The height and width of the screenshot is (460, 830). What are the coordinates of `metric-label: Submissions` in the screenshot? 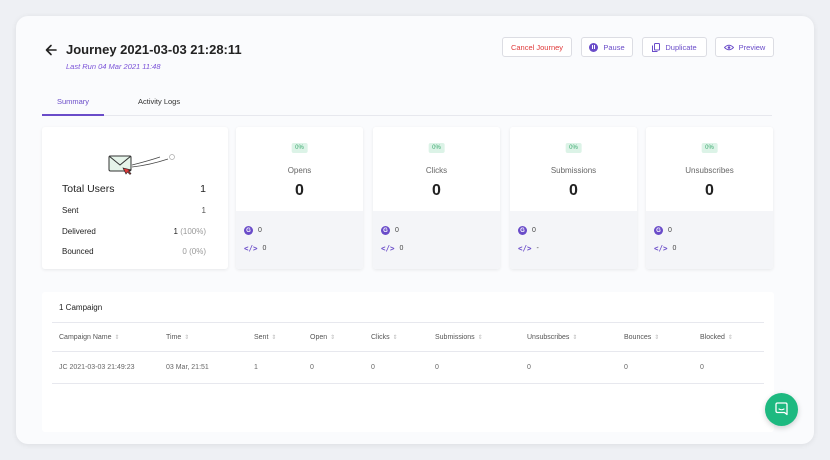 It's located at (573, 170).